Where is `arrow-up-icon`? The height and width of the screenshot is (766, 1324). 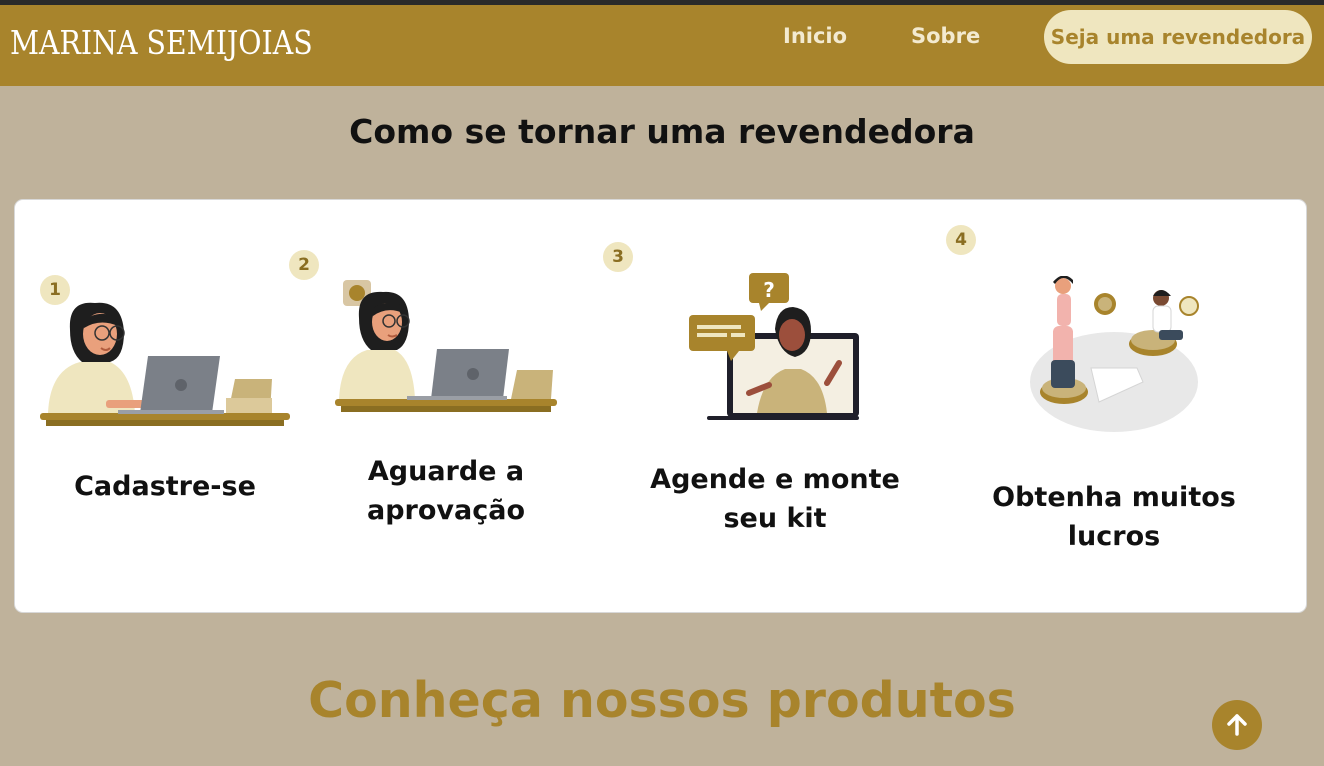 arrow-up-icon is located at coordinates (1237, 725).